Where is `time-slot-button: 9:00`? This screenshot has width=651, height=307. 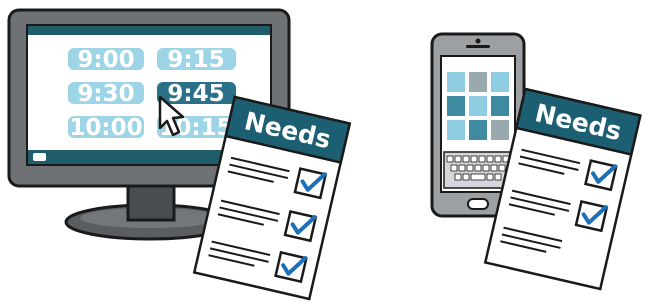
time-slot-button: 9:00 is located at coordinates (106, 60).